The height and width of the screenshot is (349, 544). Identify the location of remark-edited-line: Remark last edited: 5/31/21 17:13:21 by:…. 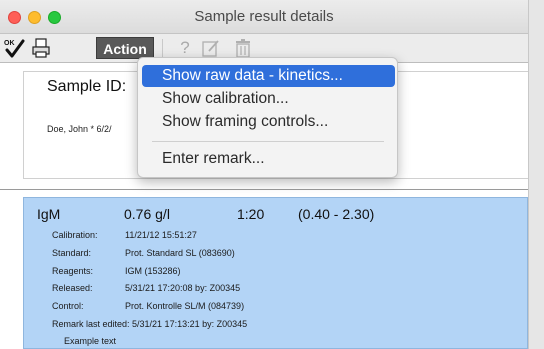
(150, 324).